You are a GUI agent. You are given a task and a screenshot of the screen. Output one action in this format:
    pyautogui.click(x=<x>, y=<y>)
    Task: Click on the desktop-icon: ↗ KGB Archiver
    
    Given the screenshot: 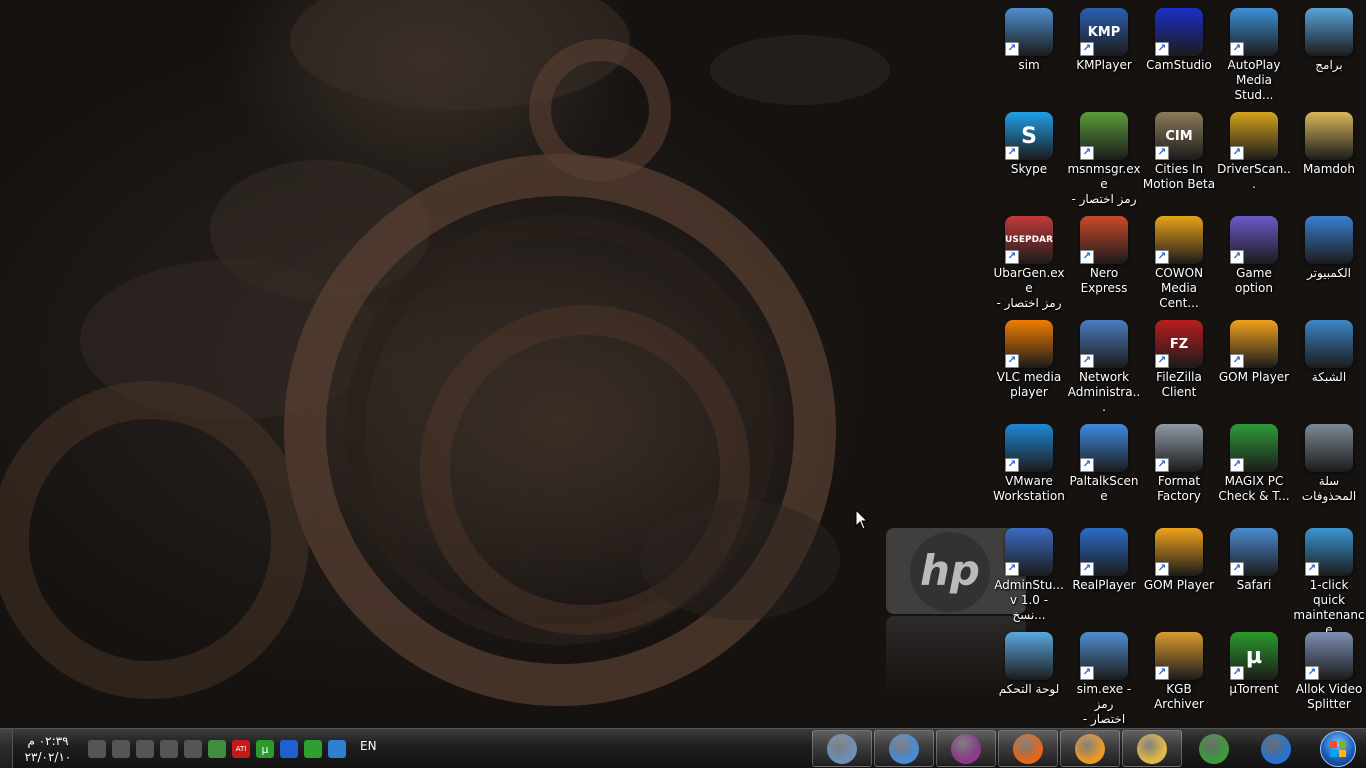 What is the action you would take?
    pyautogui.click(x=1179, y=670)
    